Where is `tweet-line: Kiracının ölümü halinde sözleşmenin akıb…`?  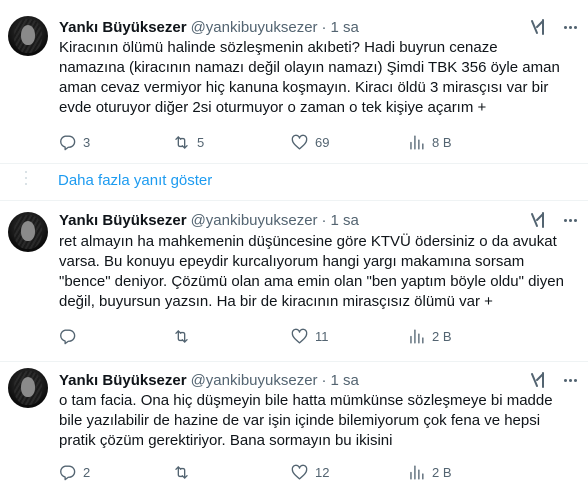
tweet-line: Kiracının ölümü halinde sözleşmenin akıb… is located at coordinates (278, 47).